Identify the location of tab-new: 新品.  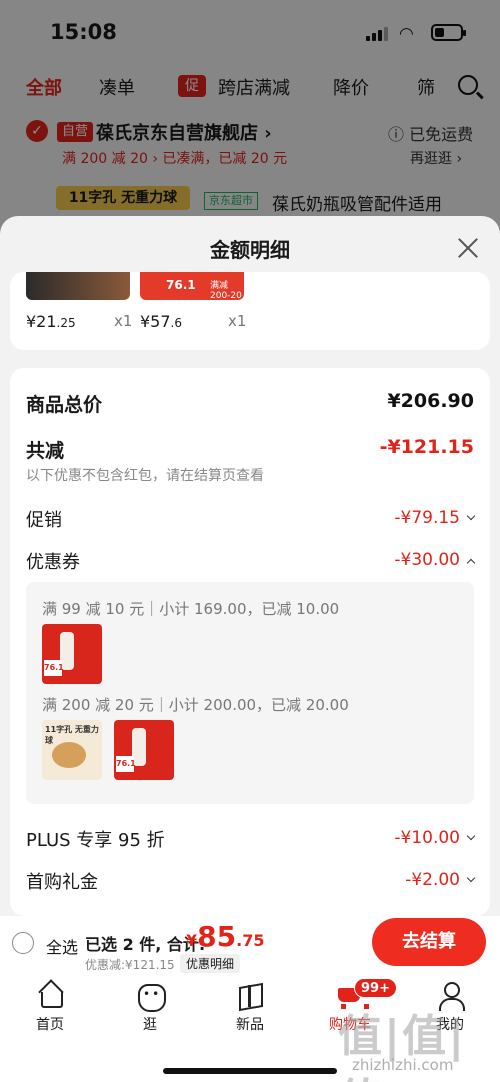
(250, 1007).